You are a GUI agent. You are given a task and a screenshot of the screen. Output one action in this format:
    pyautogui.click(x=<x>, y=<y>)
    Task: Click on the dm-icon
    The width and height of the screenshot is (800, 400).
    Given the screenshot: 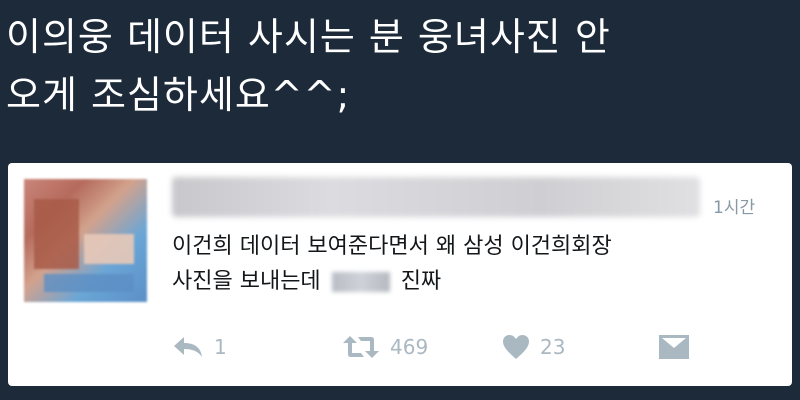 What is the action you would take?
    pyautogui.click(x=674, y=347)
    